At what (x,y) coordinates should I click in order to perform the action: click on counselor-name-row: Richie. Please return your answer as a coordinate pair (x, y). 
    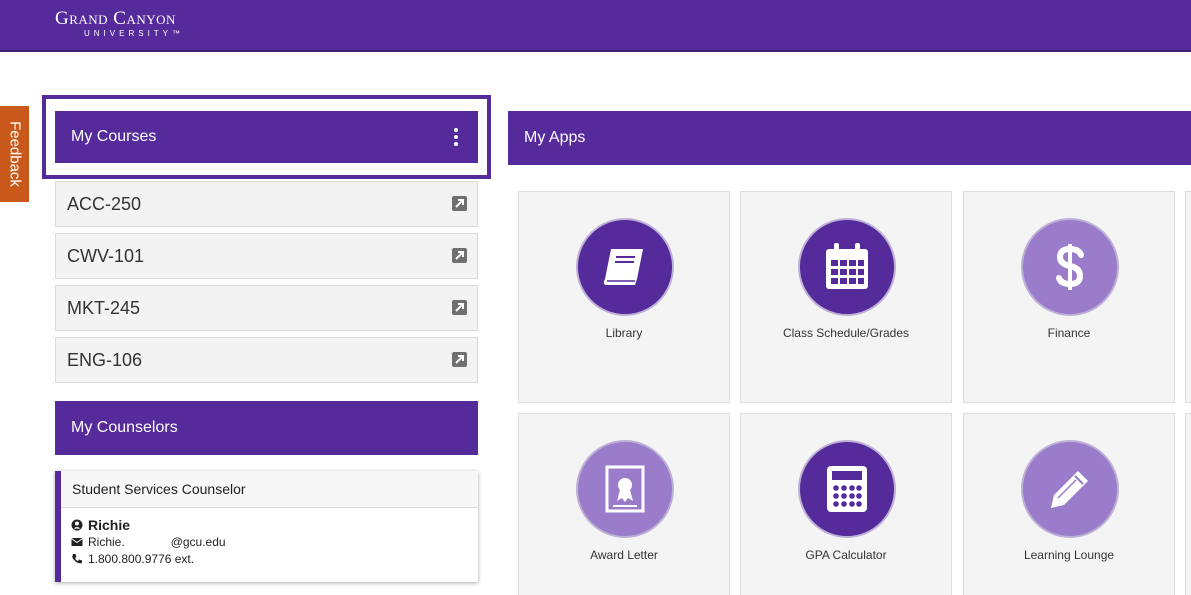
    Looking at the image, I should click on (274, 524).